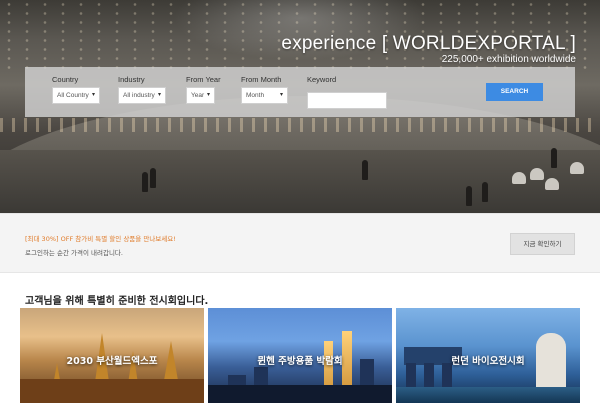  I want to click on country-select: All Country ▾, so click(76, 95).